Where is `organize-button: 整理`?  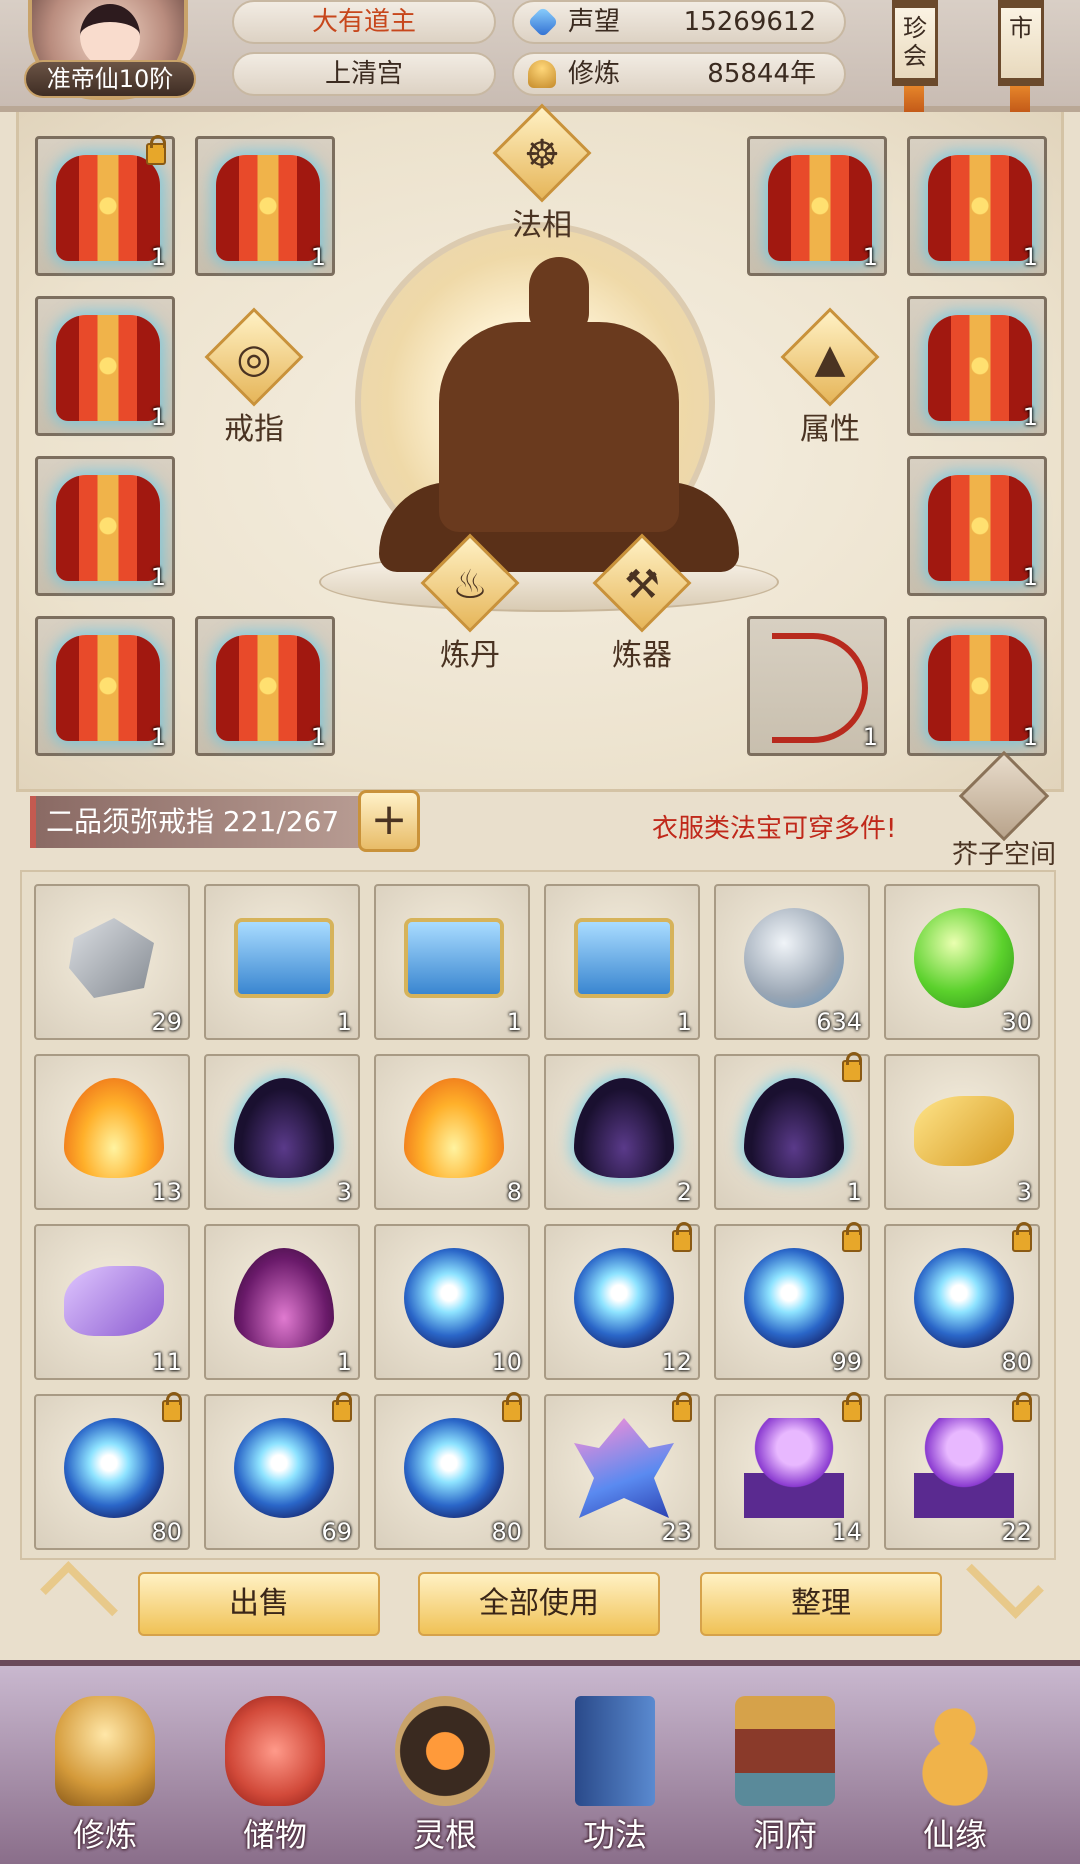 organize-button: 整理 is located at coordinates (821, 1604).